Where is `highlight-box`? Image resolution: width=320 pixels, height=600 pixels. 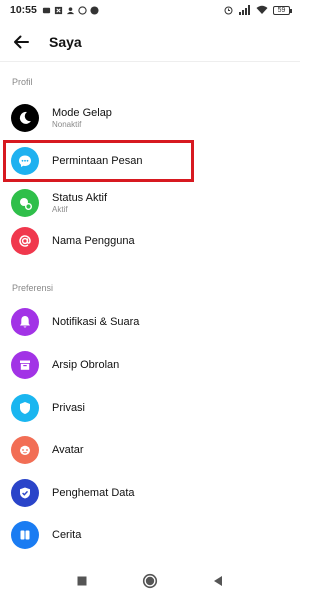
highlight-box is located at coordinates (98, 161).